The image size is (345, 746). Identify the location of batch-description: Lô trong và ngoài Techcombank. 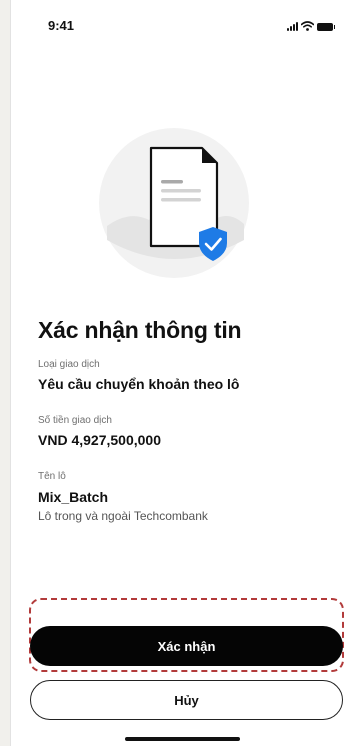
(123, 516).